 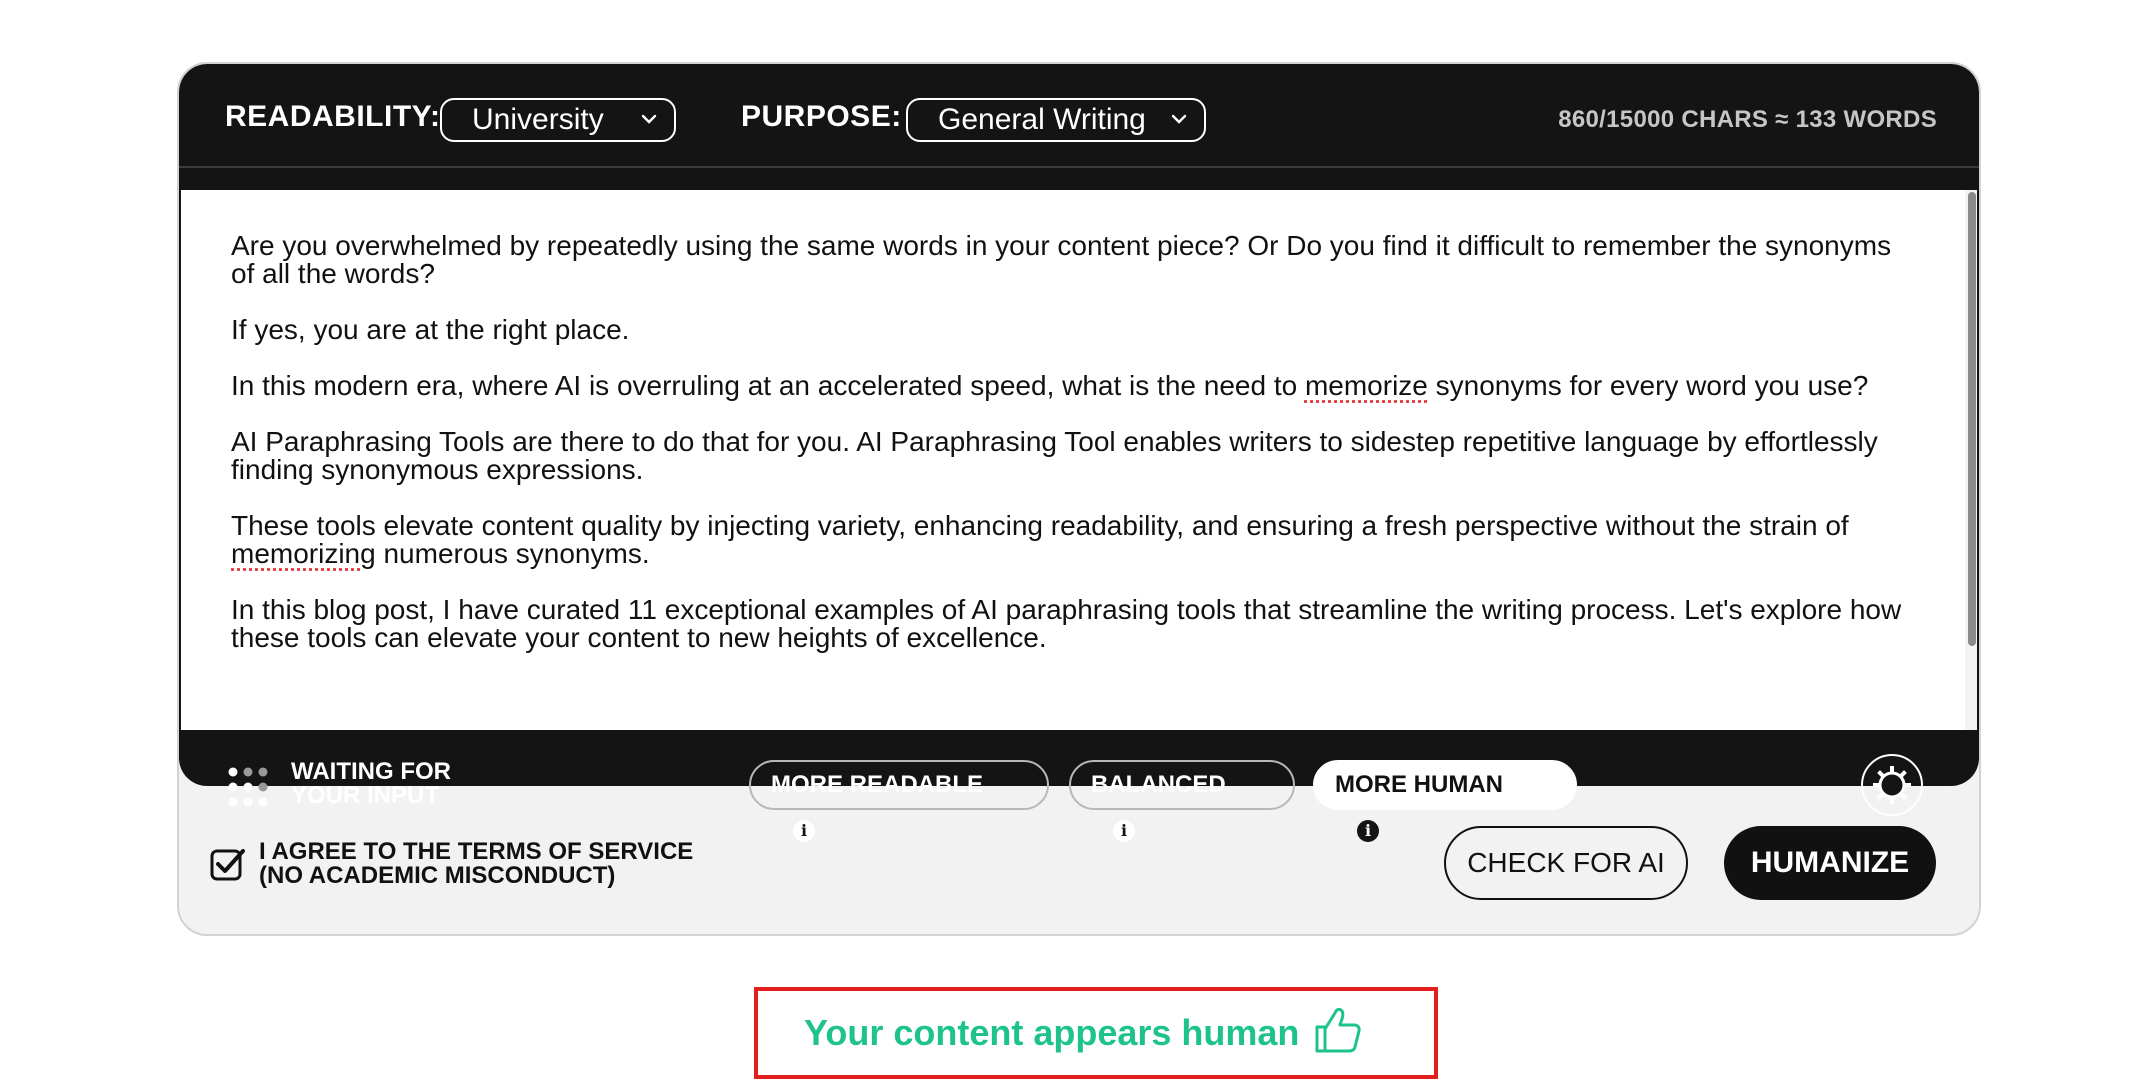 I want to click on settings-button, so click(x=1892, y=785).